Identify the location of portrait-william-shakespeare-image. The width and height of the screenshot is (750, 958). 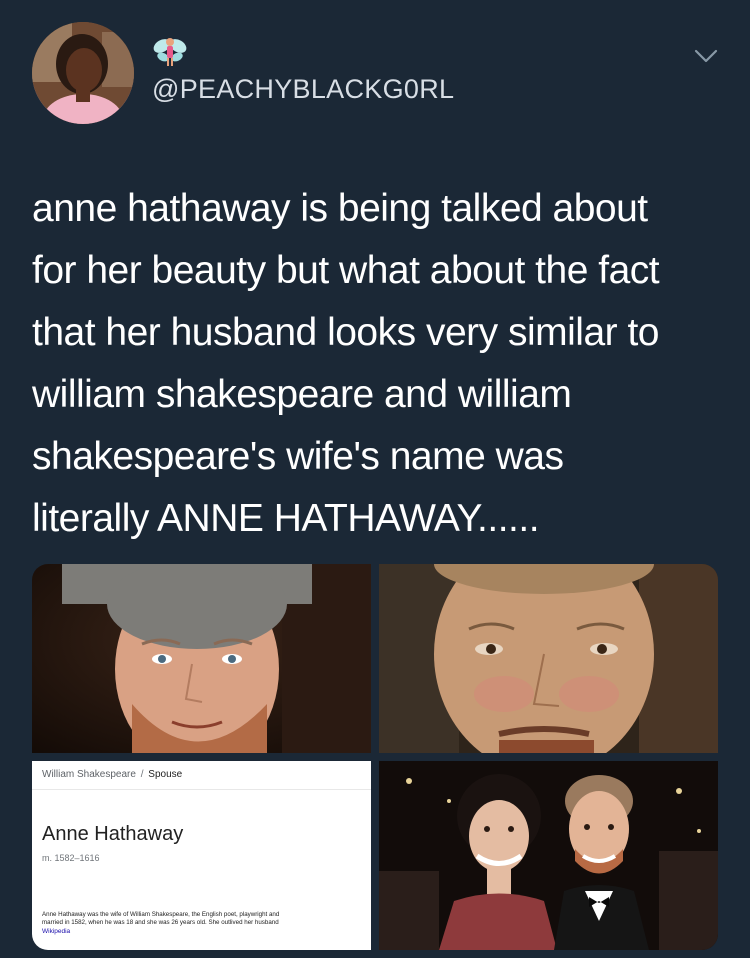
(548, 658).